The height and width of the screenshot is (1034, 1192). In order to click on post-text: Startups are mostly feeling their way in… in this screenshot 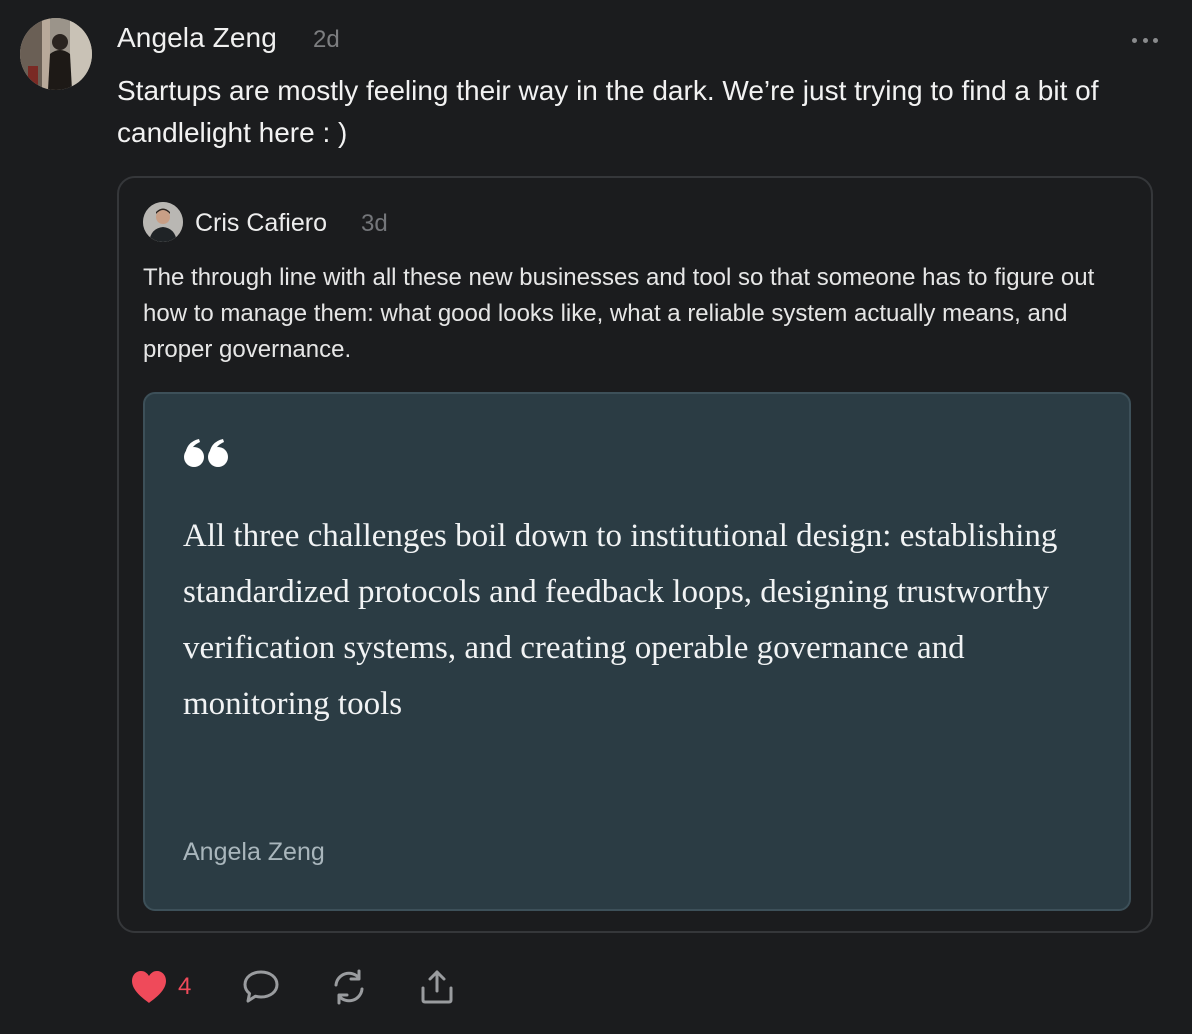, I will do `click(608, 111)`.